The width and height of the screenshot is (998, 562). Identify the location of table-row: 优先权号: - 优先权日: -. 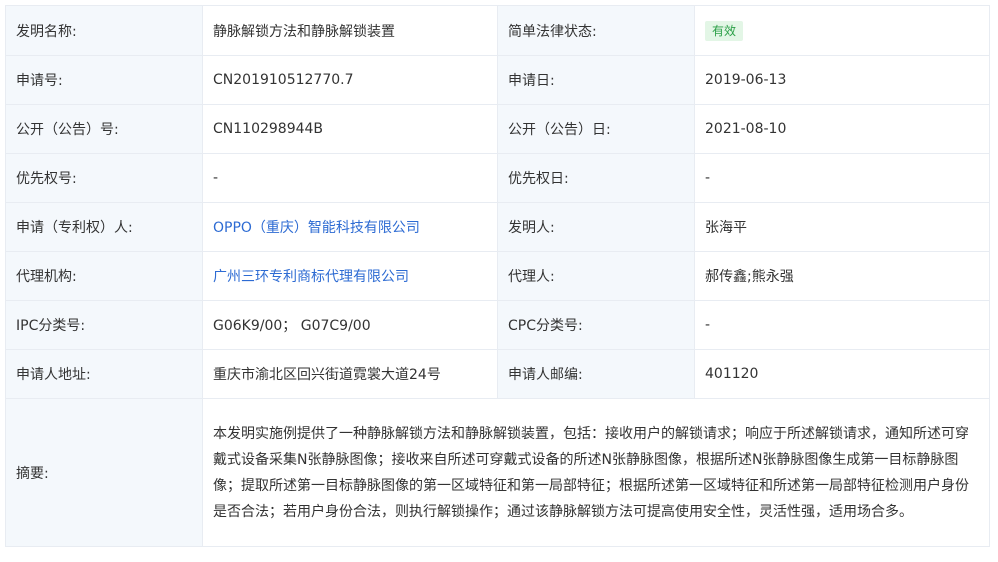
(497, 178).